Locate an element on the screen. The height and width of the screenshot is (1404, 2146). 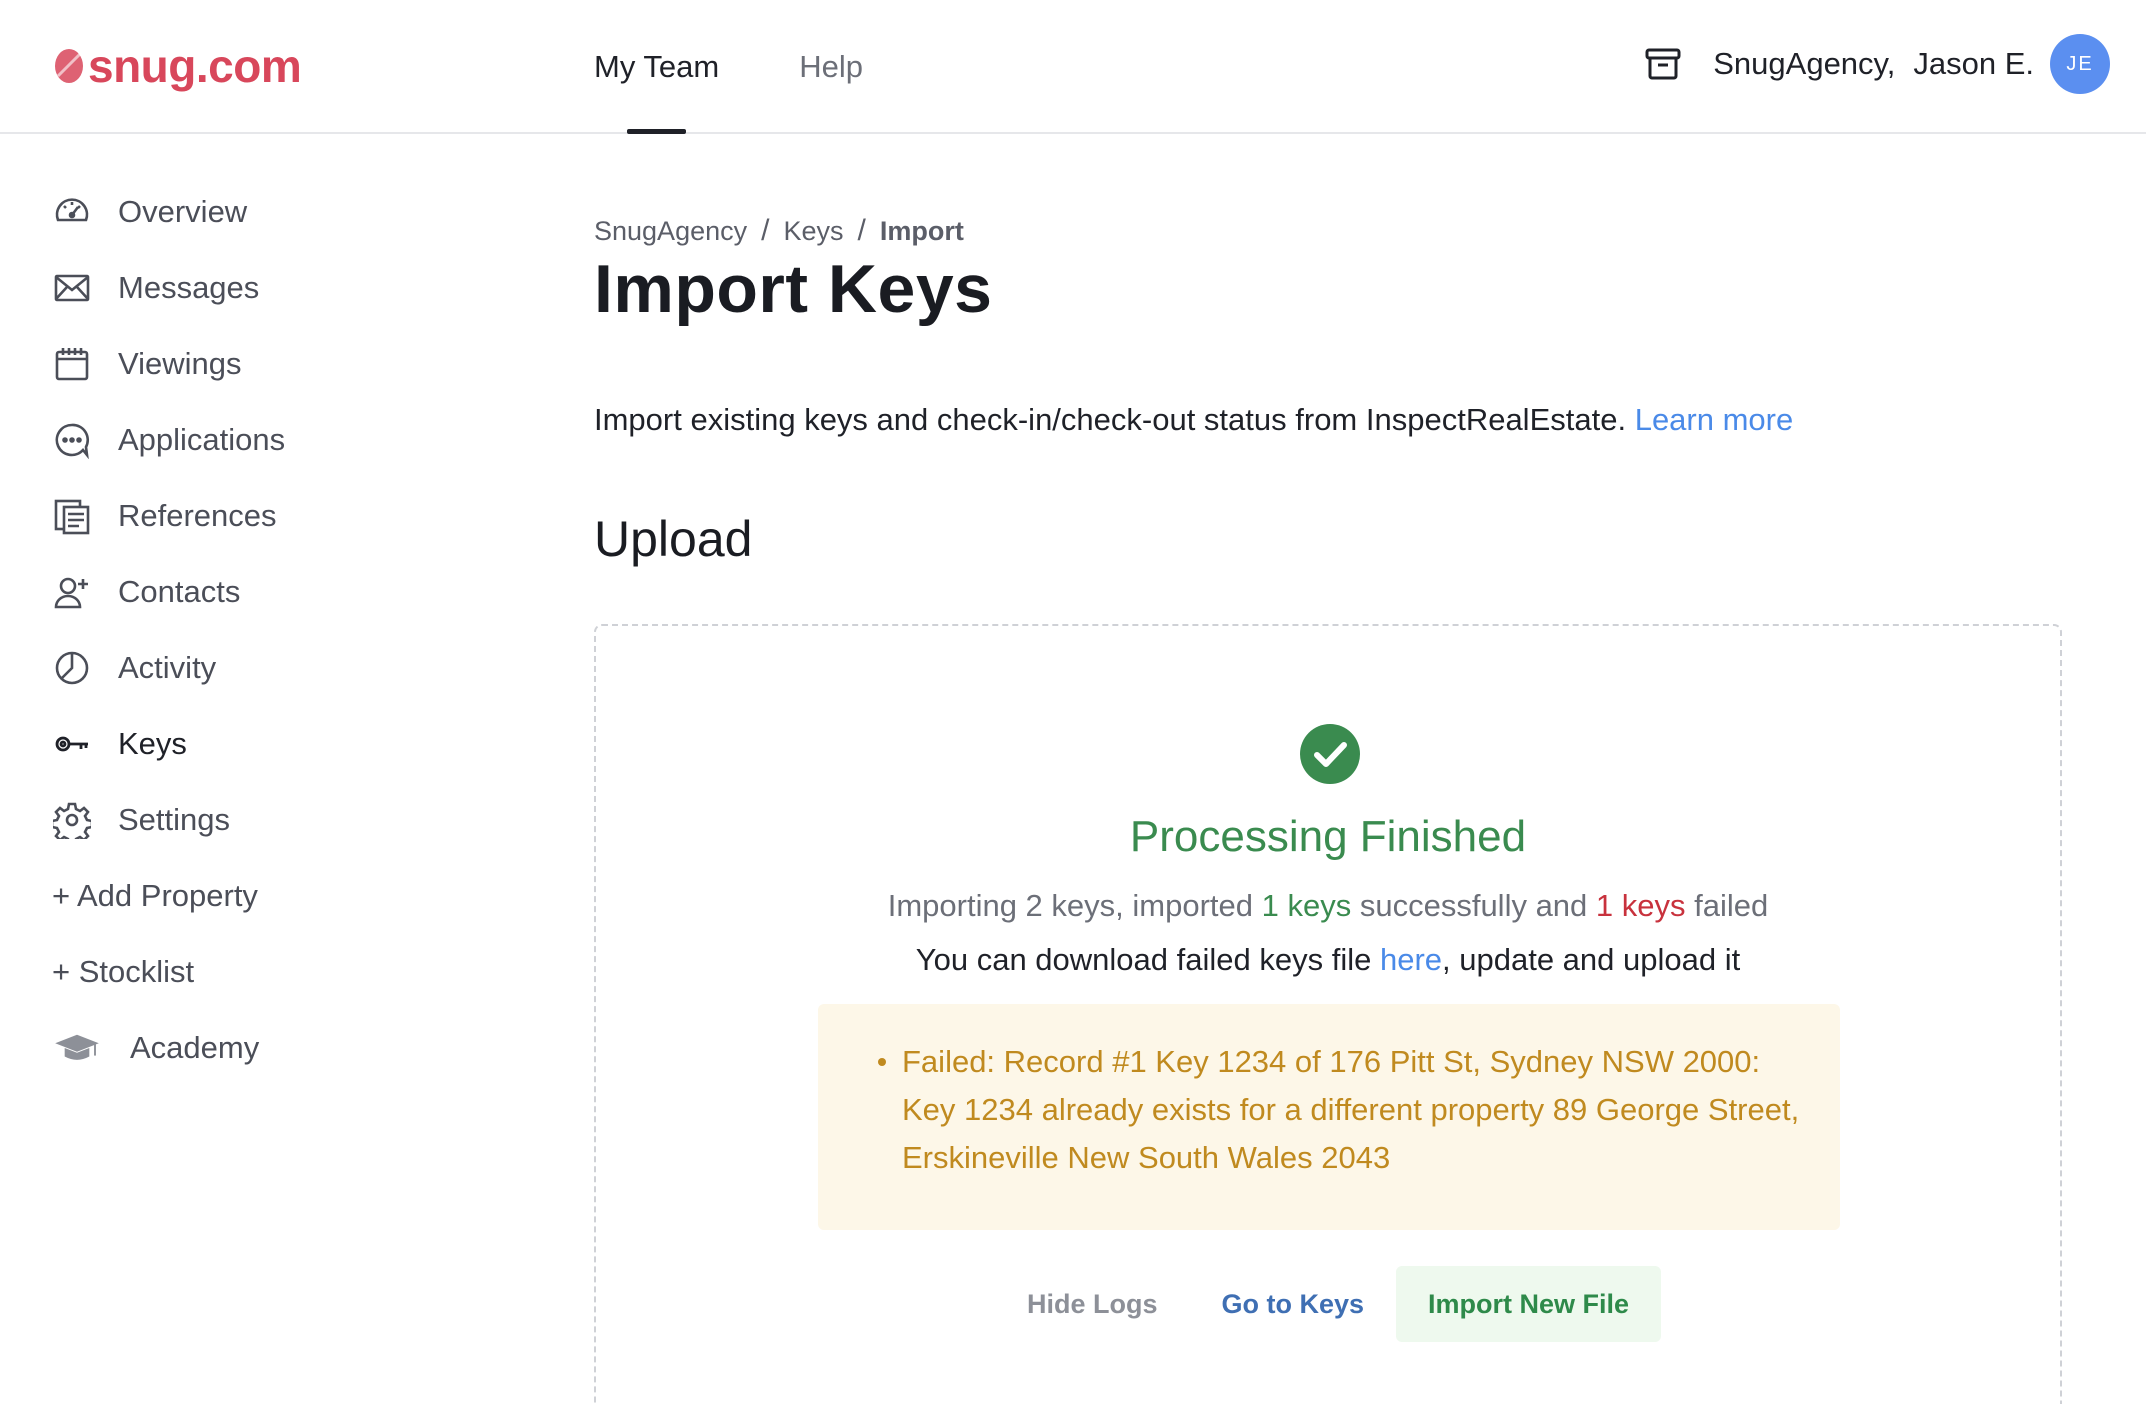
sidebar-item-label: + Add Property is located at coordinates (155, 895).